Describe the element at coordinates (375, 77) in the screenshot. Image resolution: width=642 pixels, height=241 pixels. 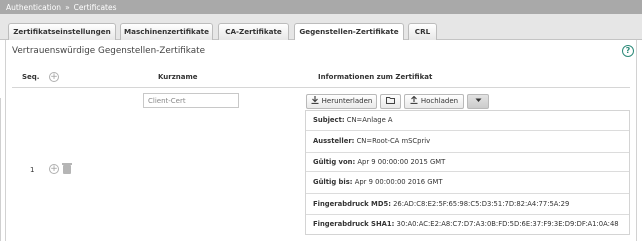
I see `header-info: Informationen zum Zertifikat` at that location.